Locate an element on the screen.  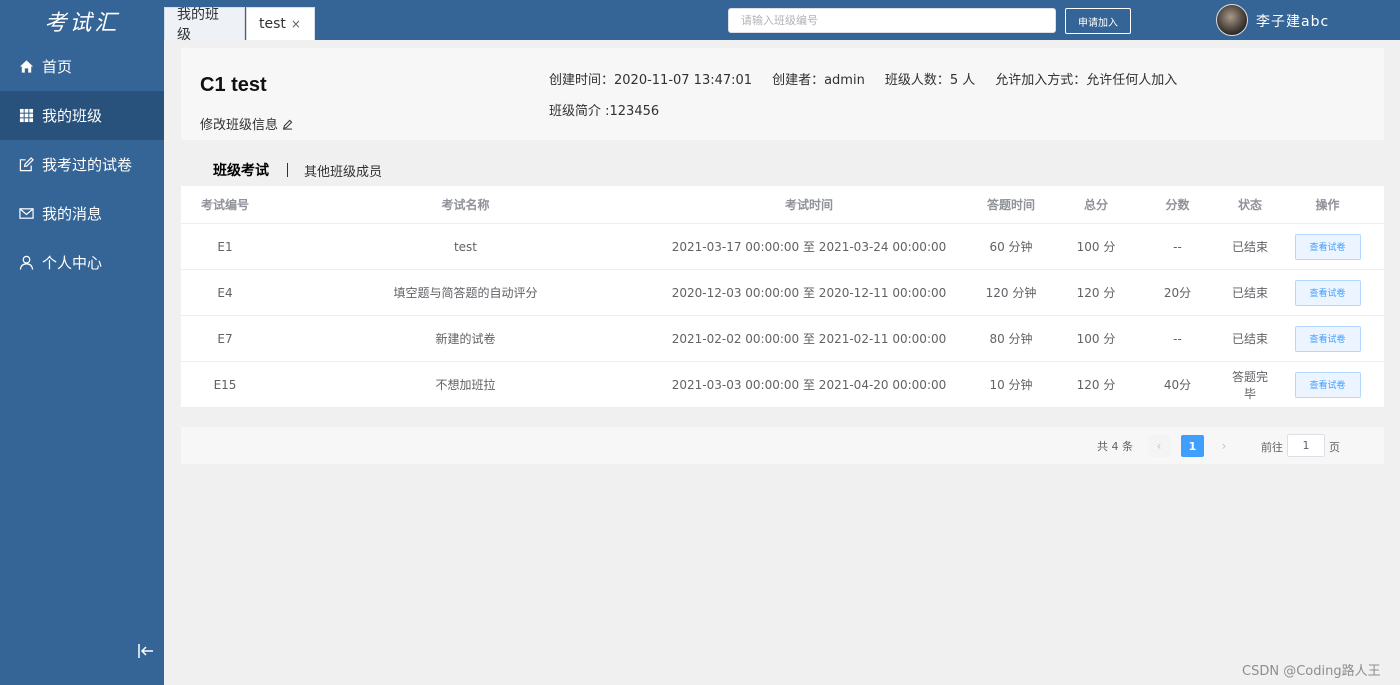
cell-exam-id: E7 is located at coordinates (225, 338).